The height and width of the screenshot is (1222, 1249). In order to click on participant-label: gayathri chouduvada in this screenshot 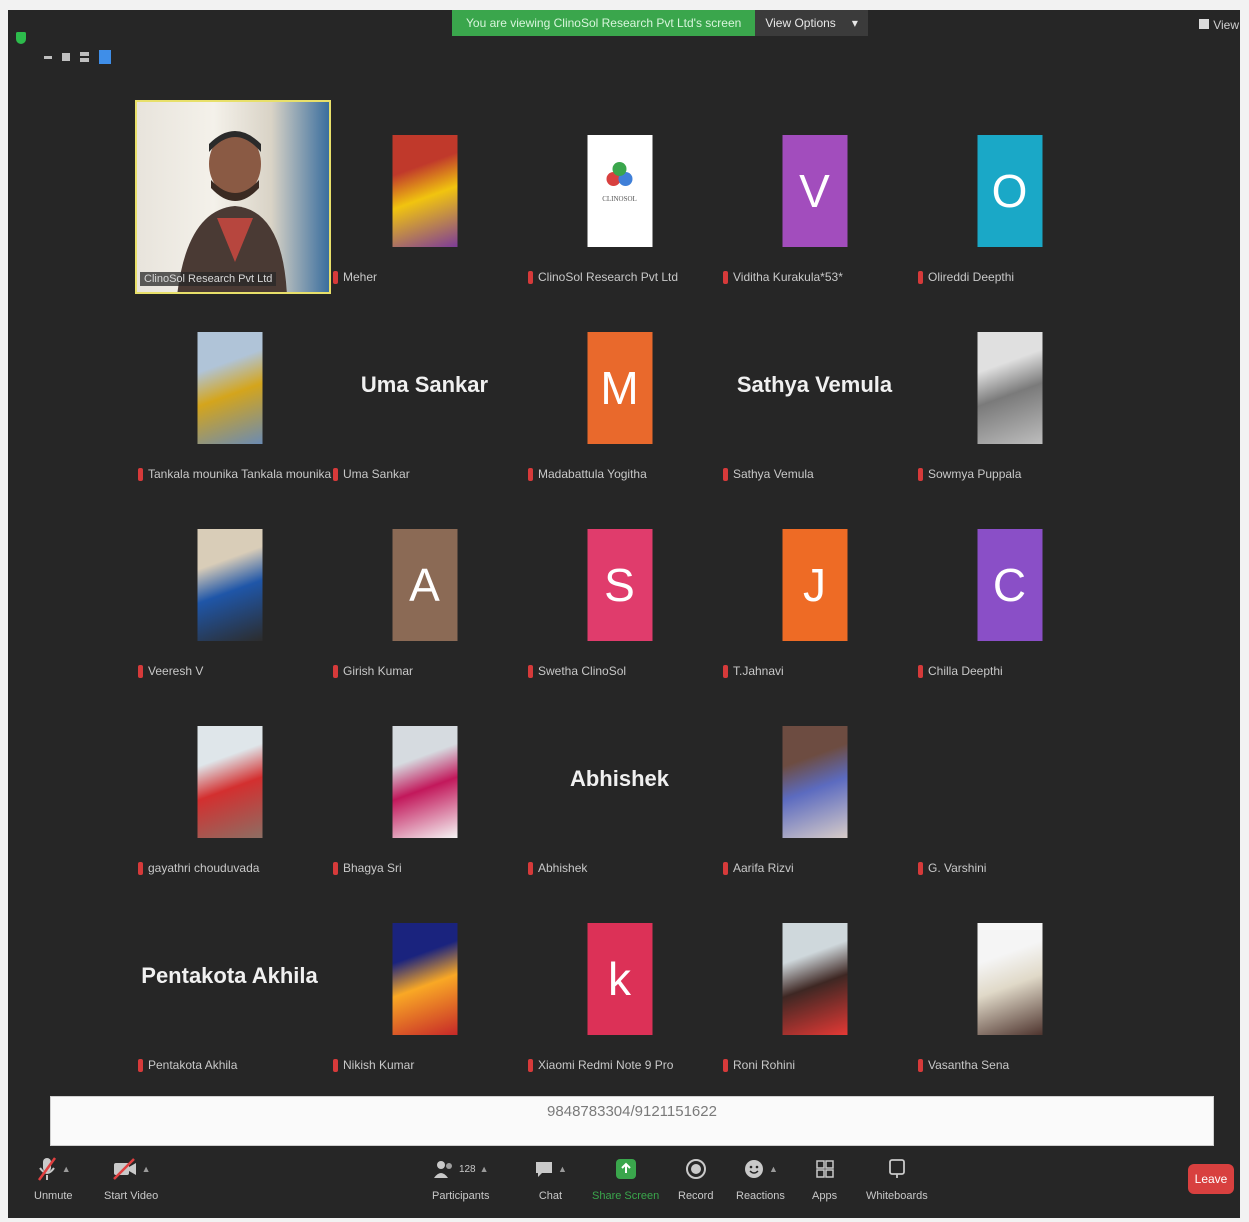, I will do `click(198, 868)`.